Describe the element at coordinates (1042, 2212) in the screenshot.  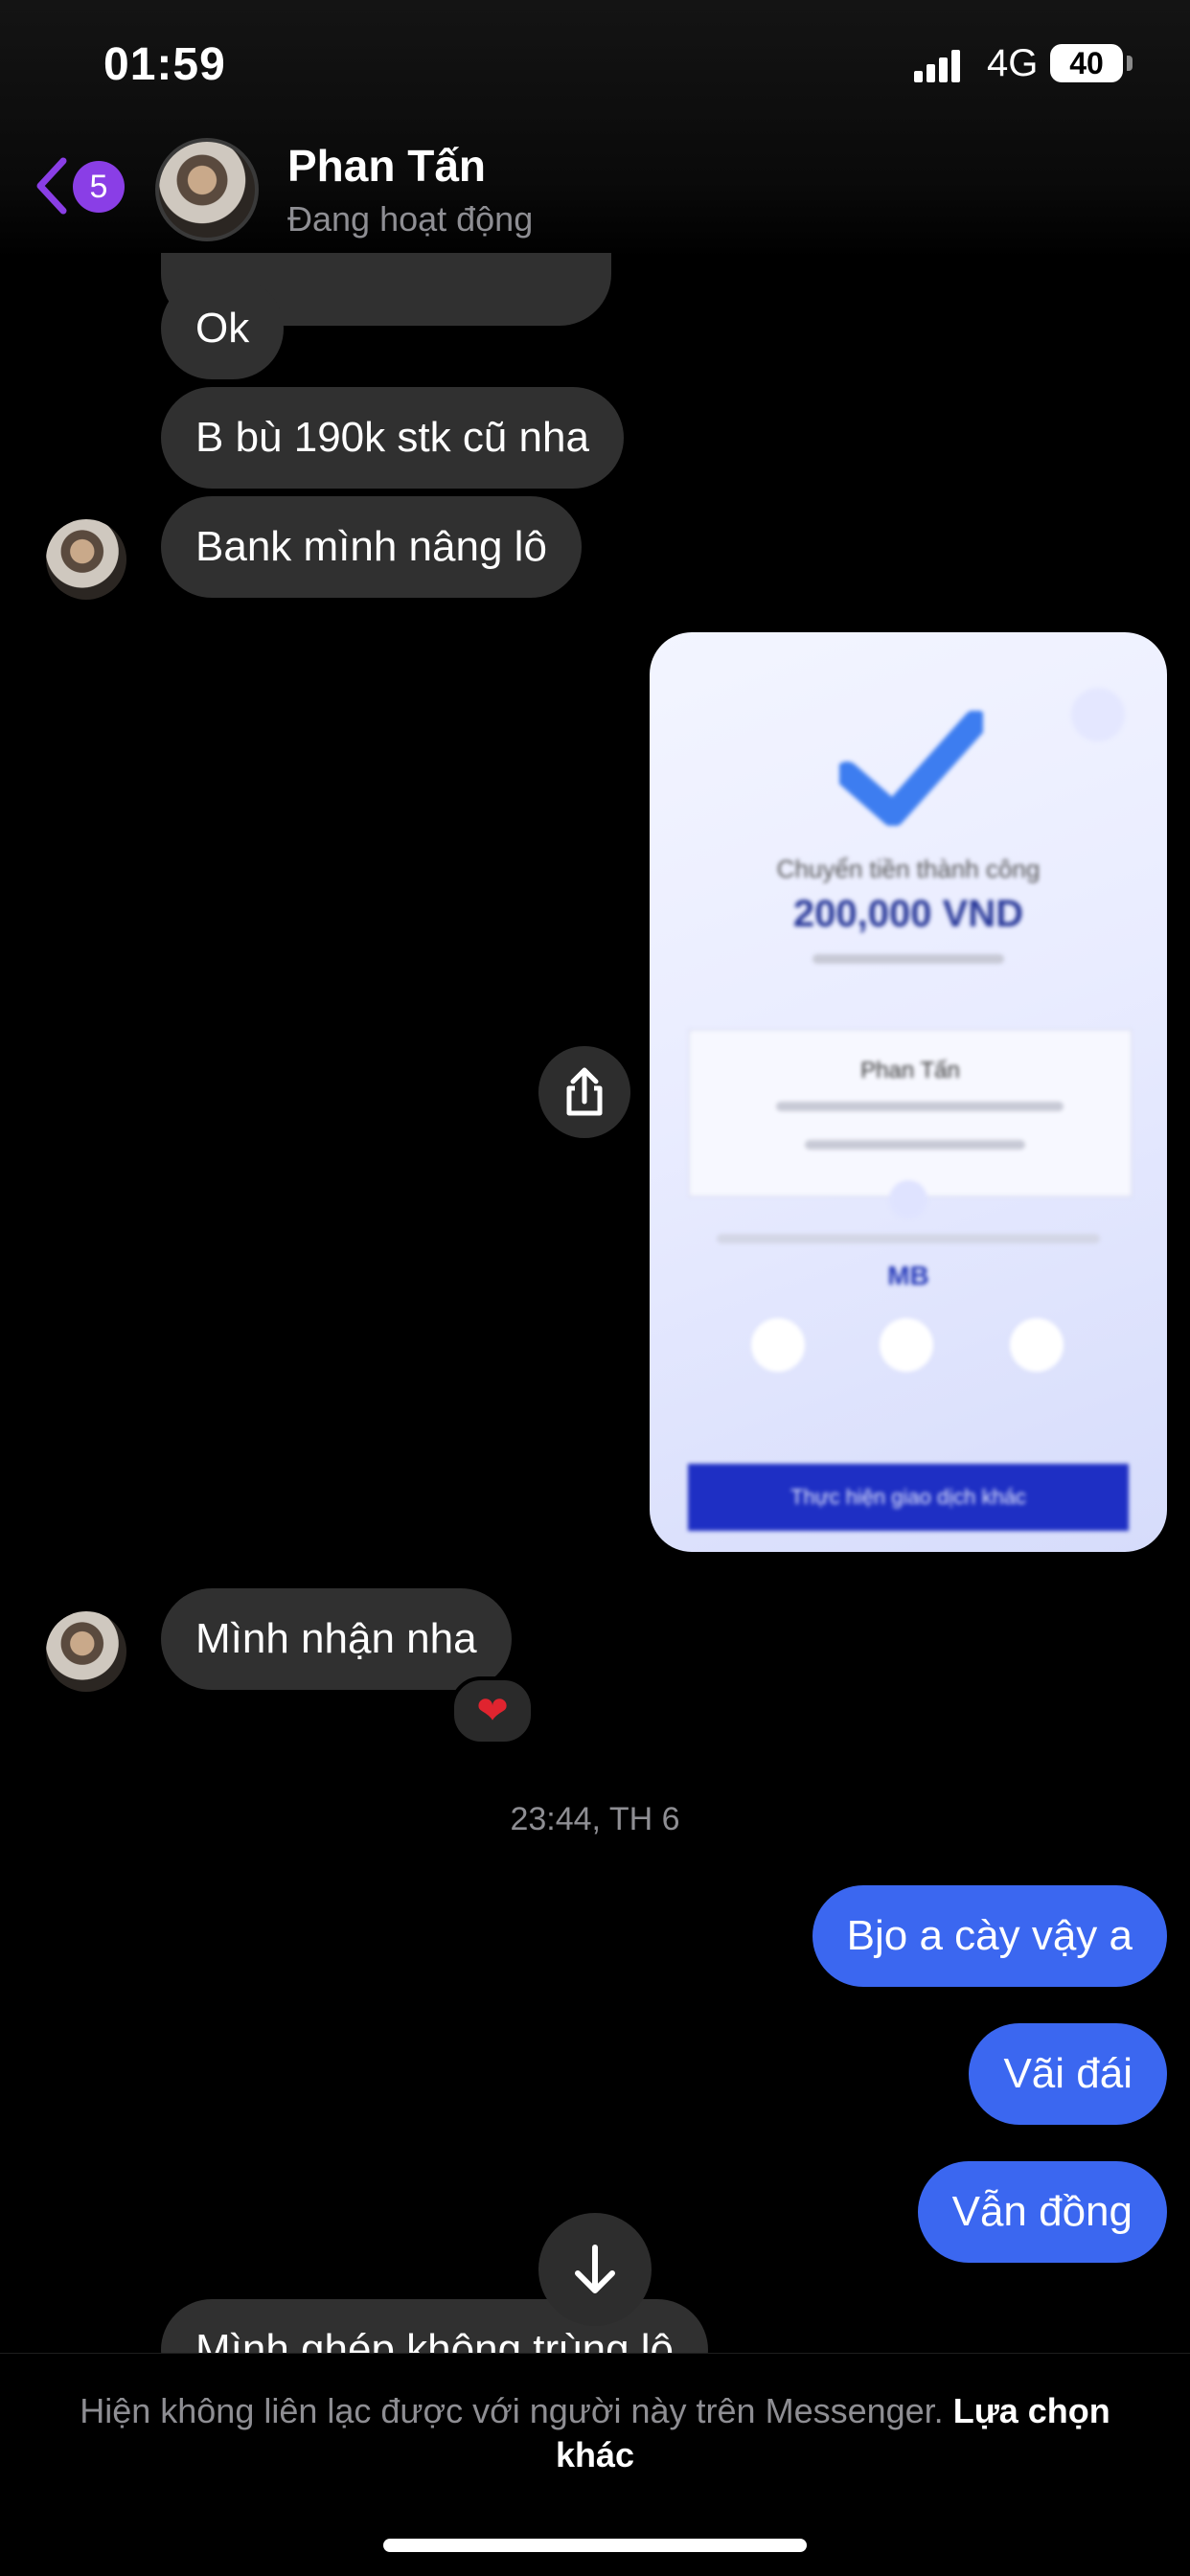
I see `message-bubble-outgoing: Vẫn đồng` at that location.